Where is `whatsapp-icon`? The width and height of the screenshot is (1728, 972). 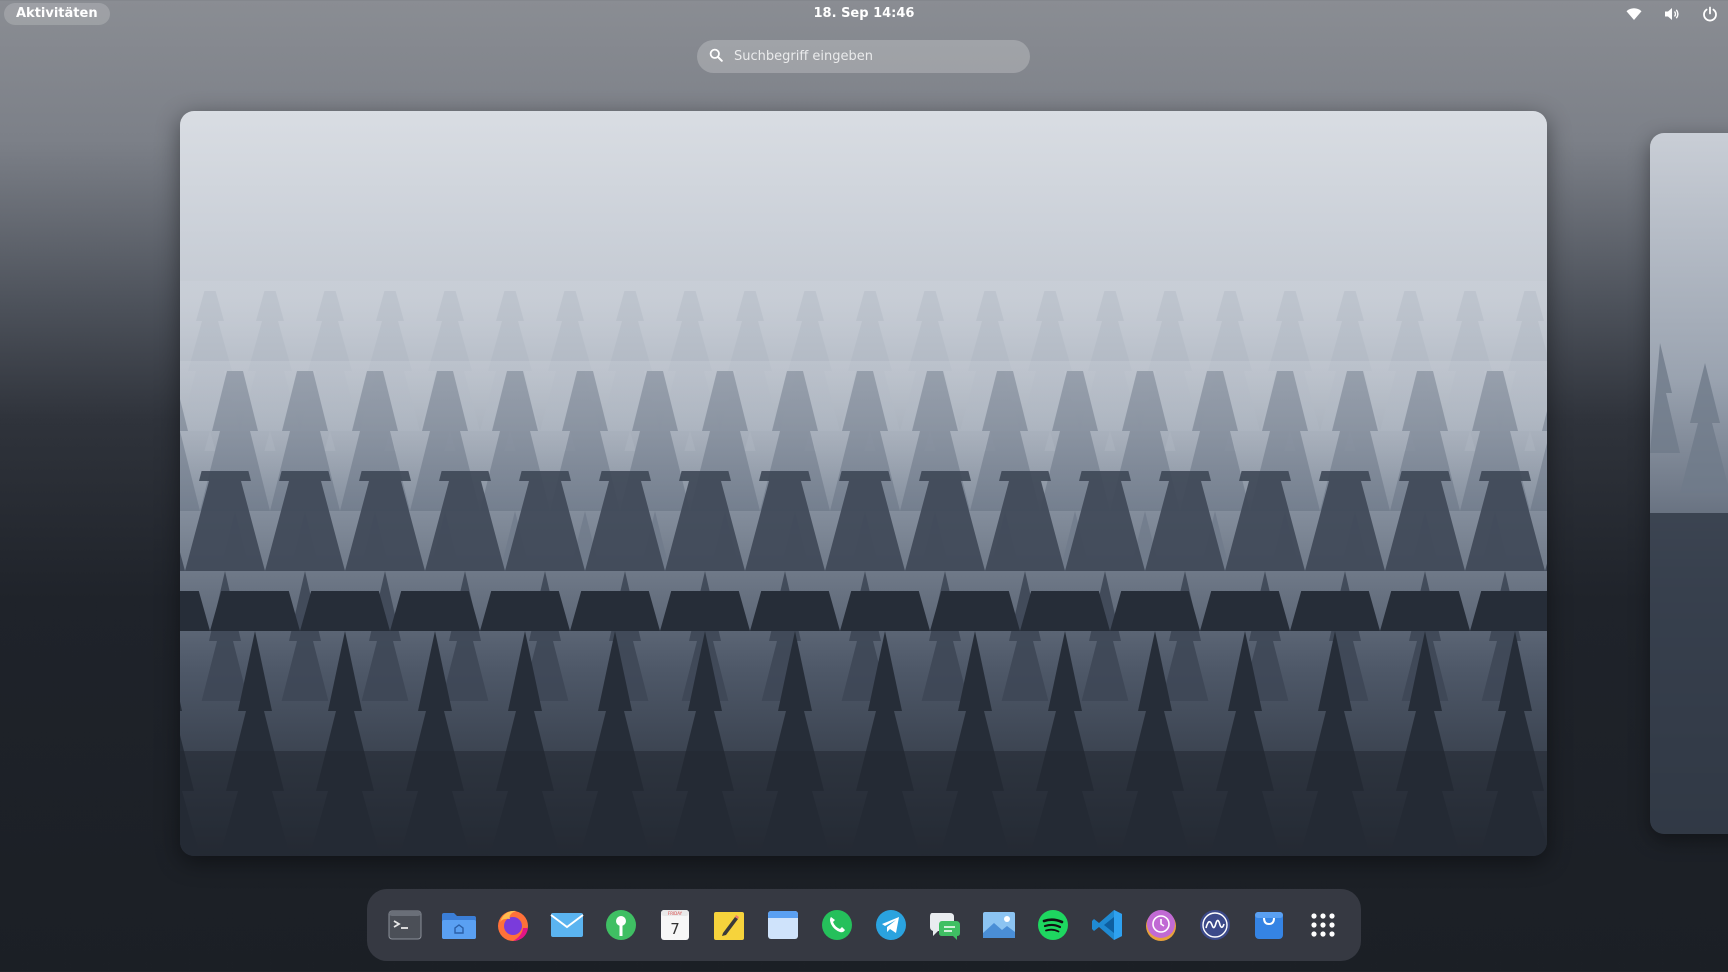 whatsapp-icon is located at coordinates (837, 925).